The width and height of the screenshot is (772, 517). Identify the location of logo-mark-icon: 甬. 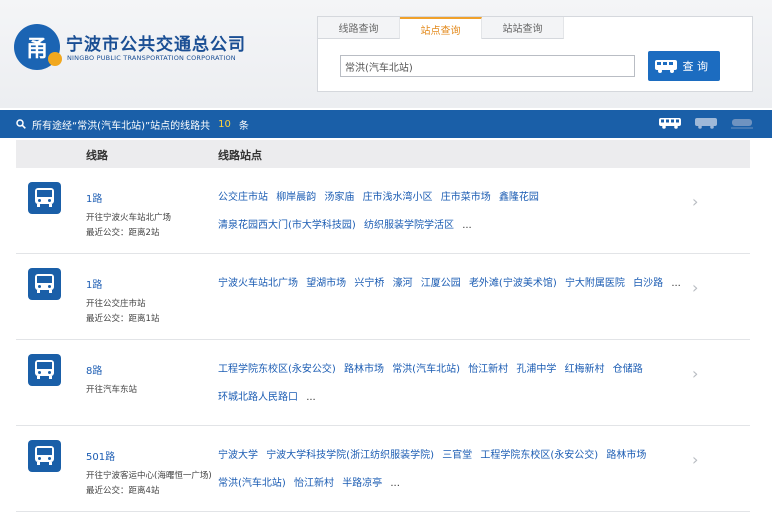
(38, 47).